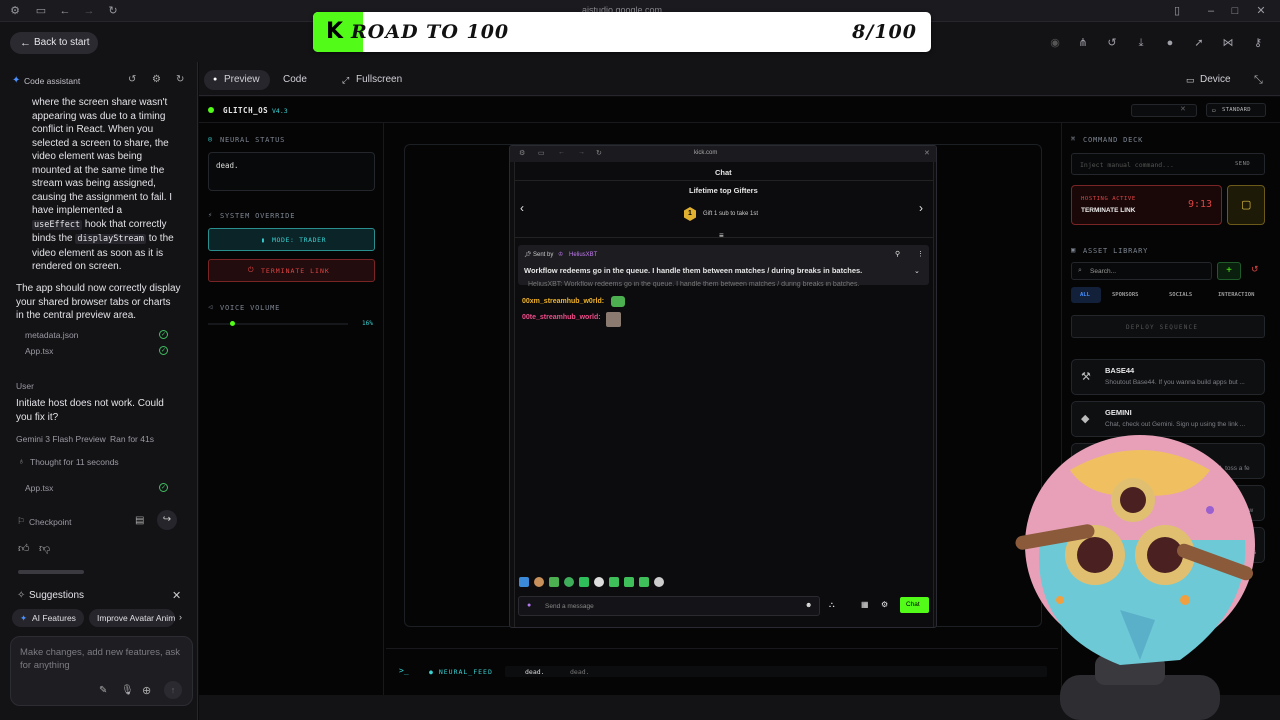  What do you see at coordinates (721, 235) in the screenshot?
I see `collapse-icon: ≡` at bounding box center [721, 235].